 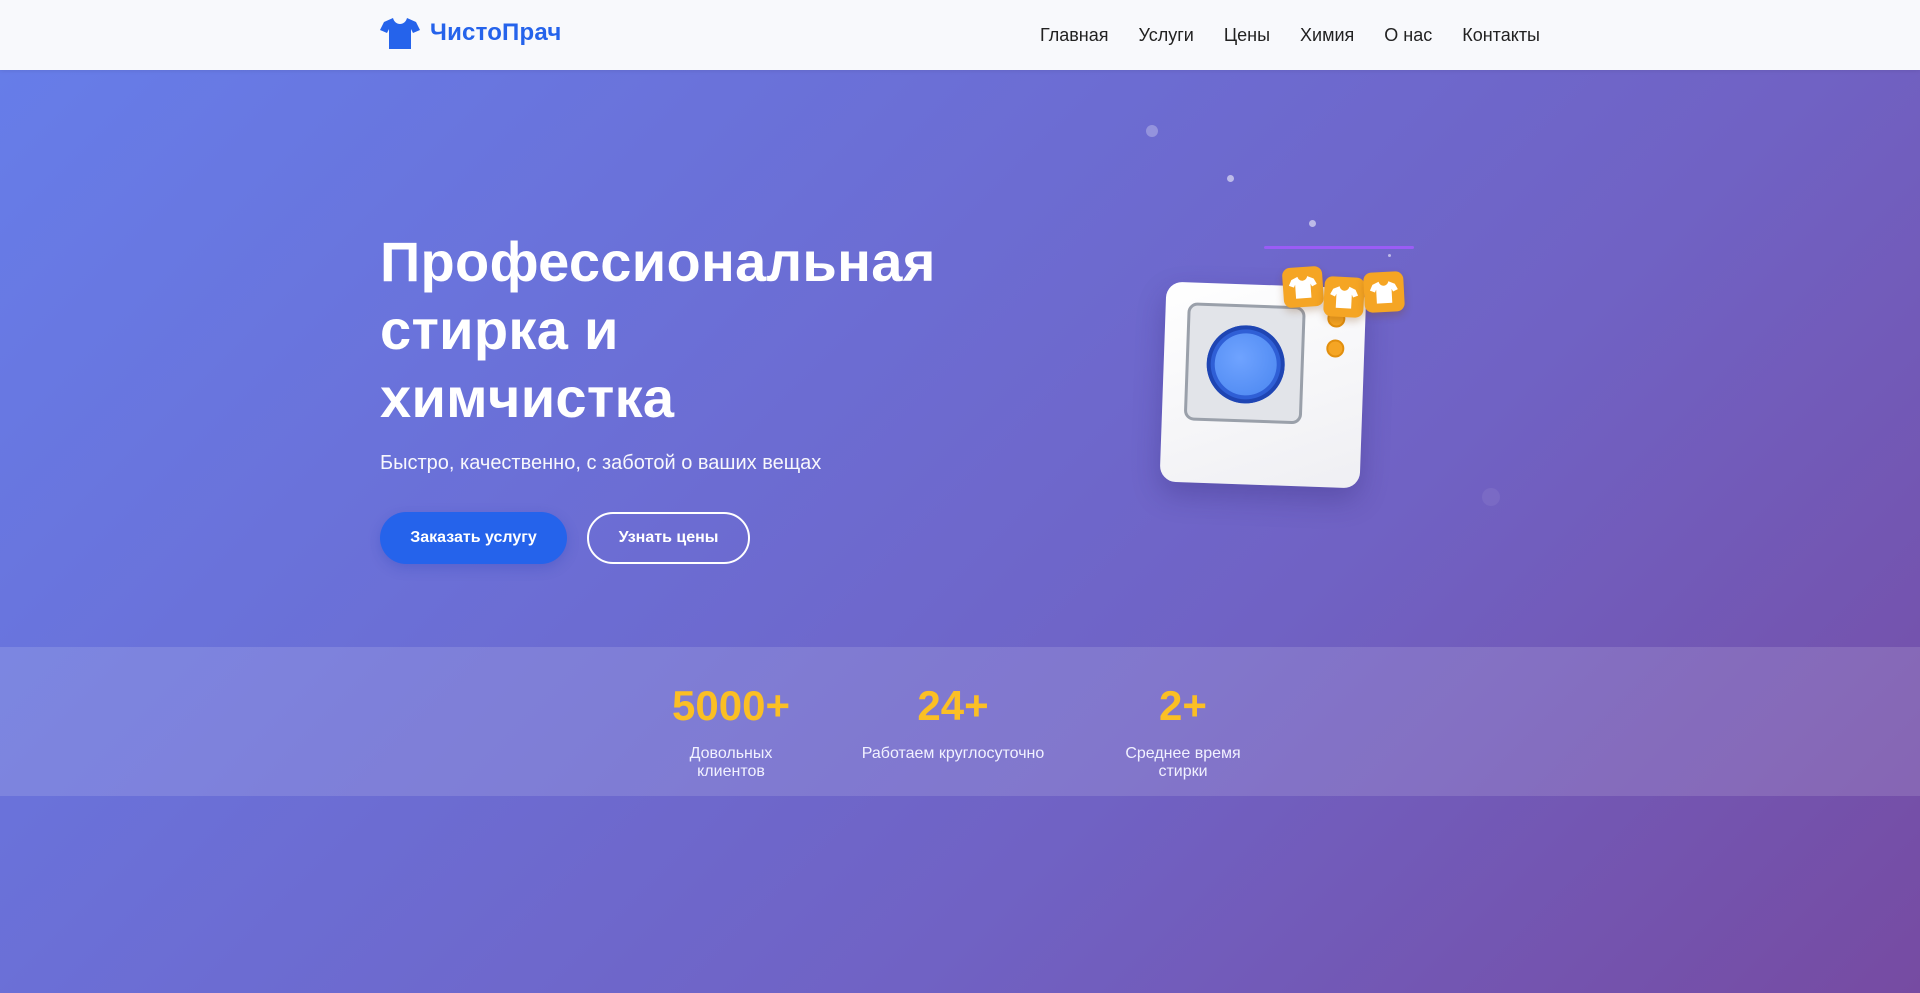 What do you see at coordinates (527, 397) in the screenshot?
I see `hero-title-line-3: химчистка` at bounding box center [527, 397].